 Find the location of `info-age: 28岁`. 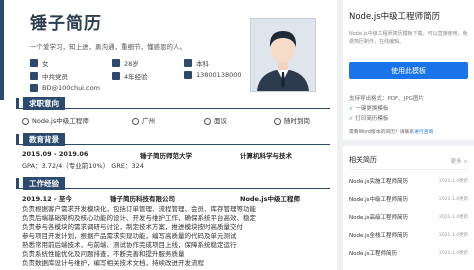

info-age: 28岁 is located at coordinates (125, 63).